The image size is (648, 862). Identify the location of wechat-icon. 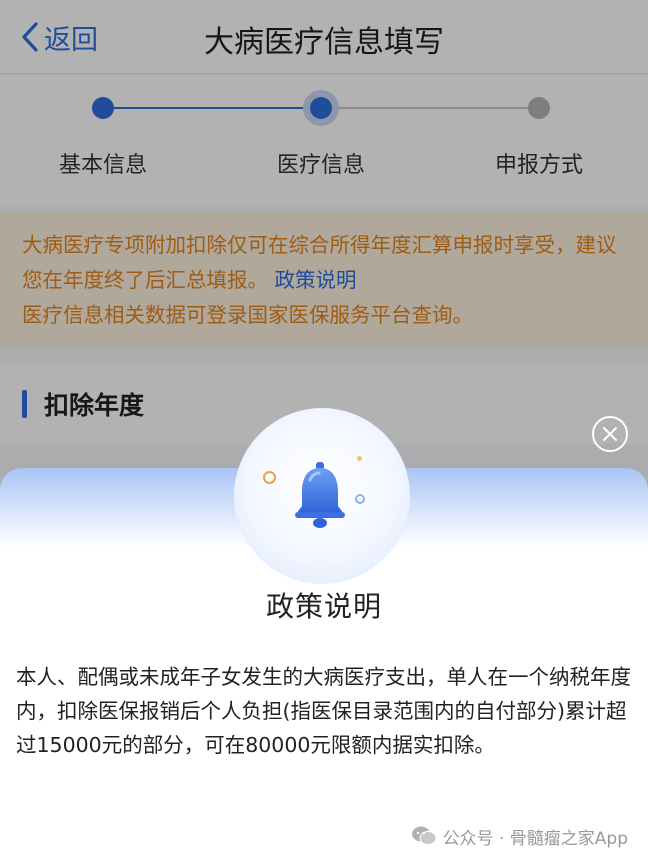
(424, 836).